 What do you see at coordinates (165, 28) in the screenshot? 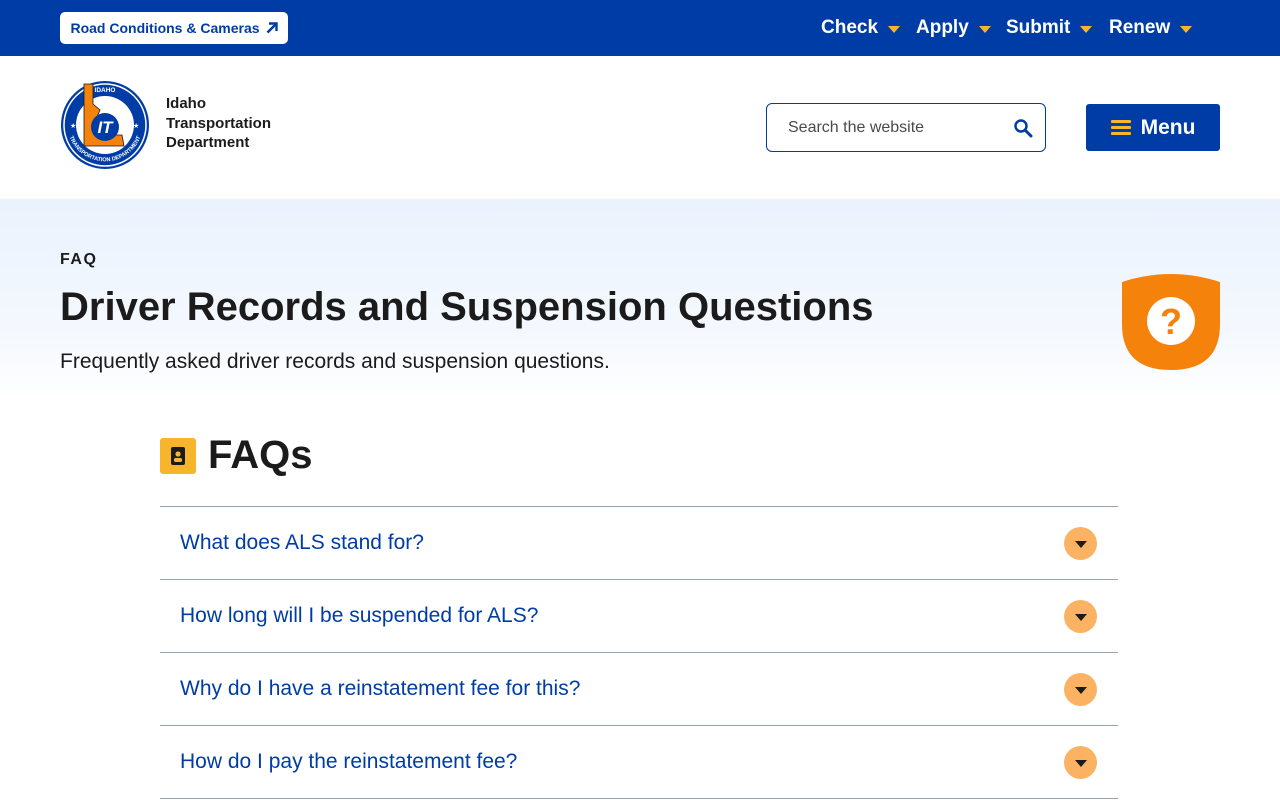
I see `road-conditions-label: Road Conditions & Cameras` at bounding box center [165, 28].